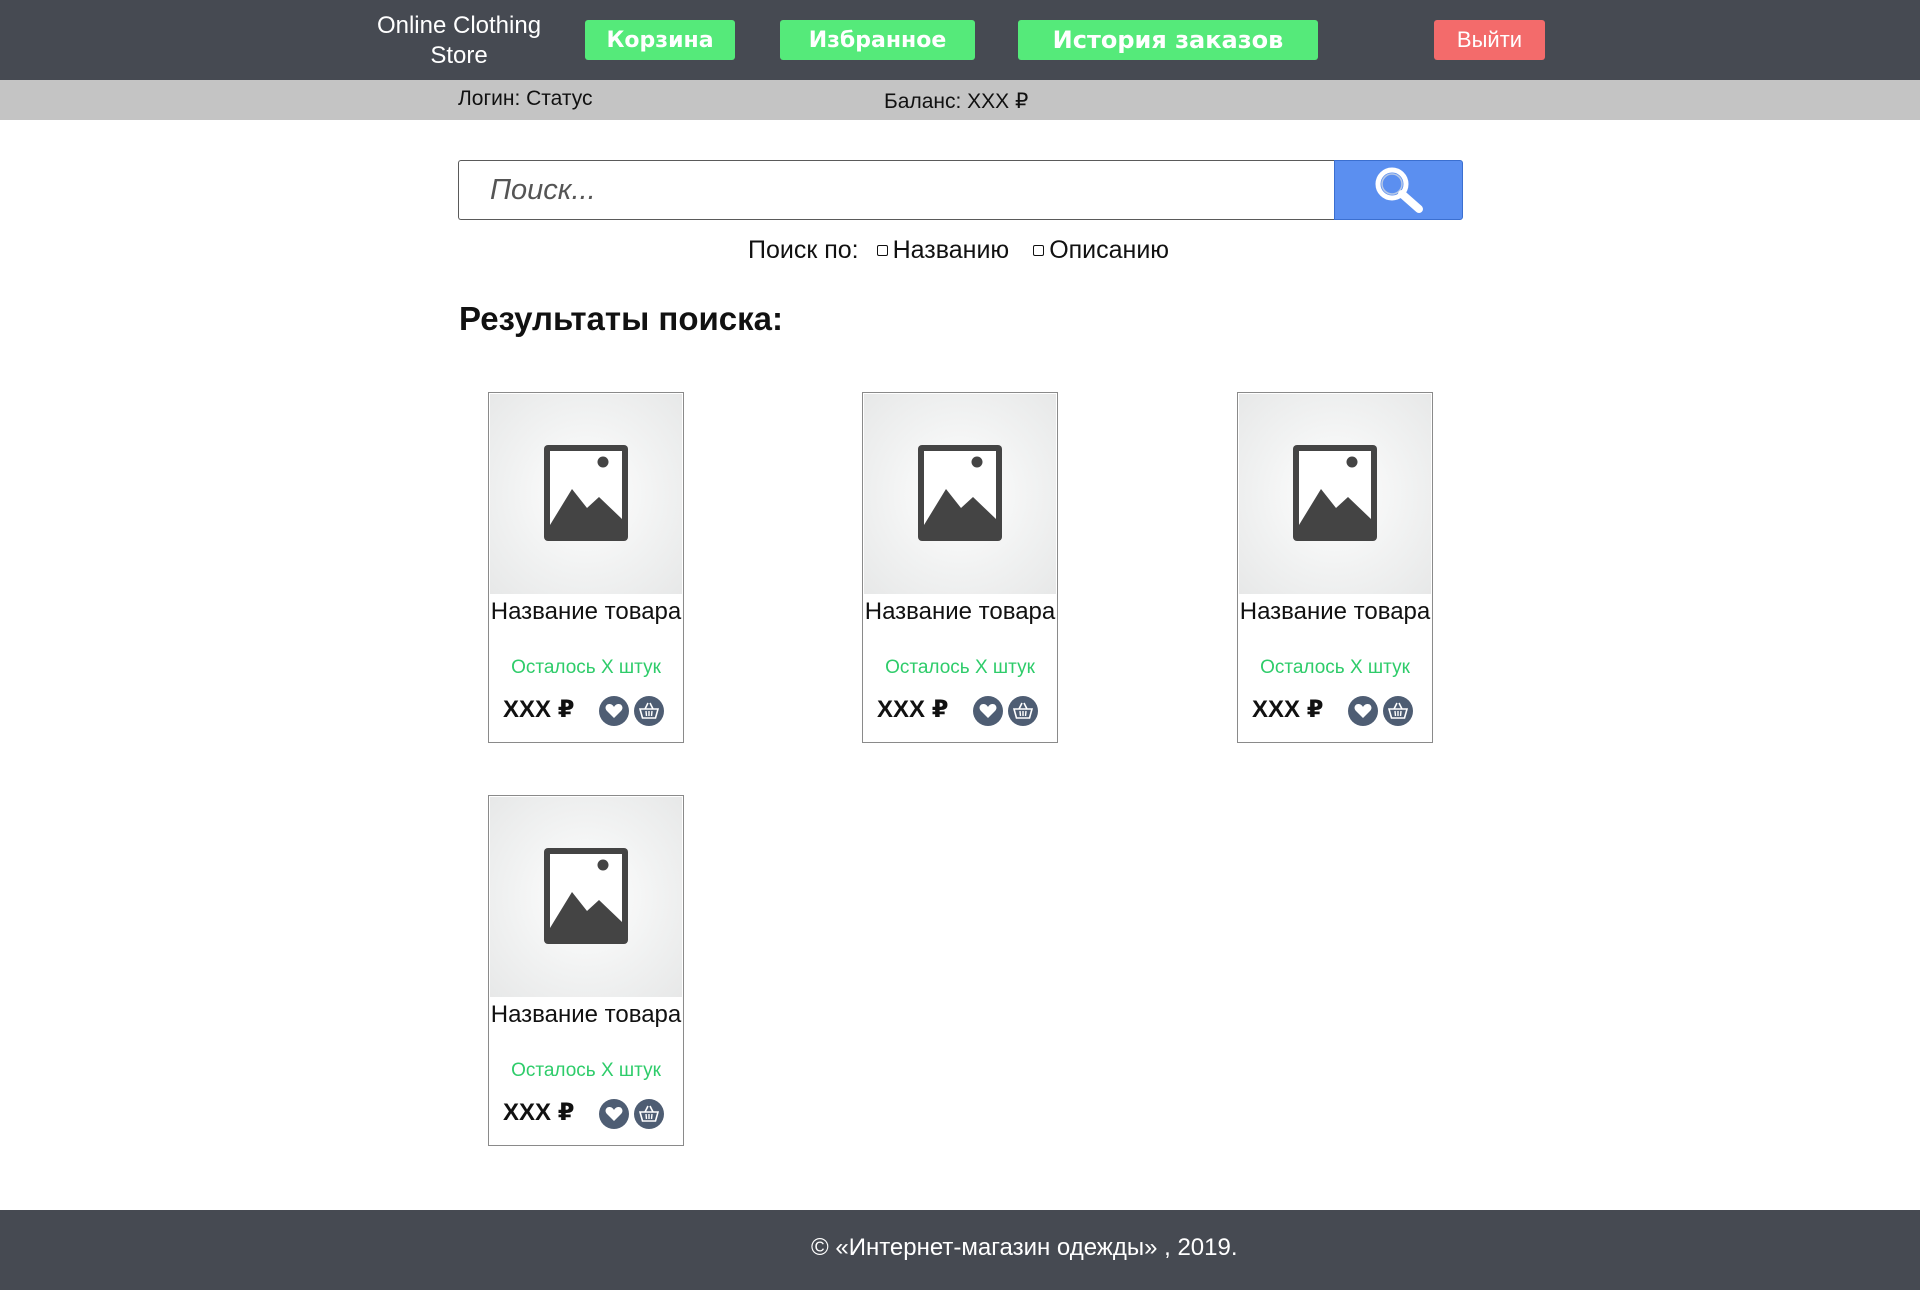  What do you see at coordinates (956, 101) in the screenshot?
I see `balance: Баланс: XXX ₽` at bounding box center [956, 101].